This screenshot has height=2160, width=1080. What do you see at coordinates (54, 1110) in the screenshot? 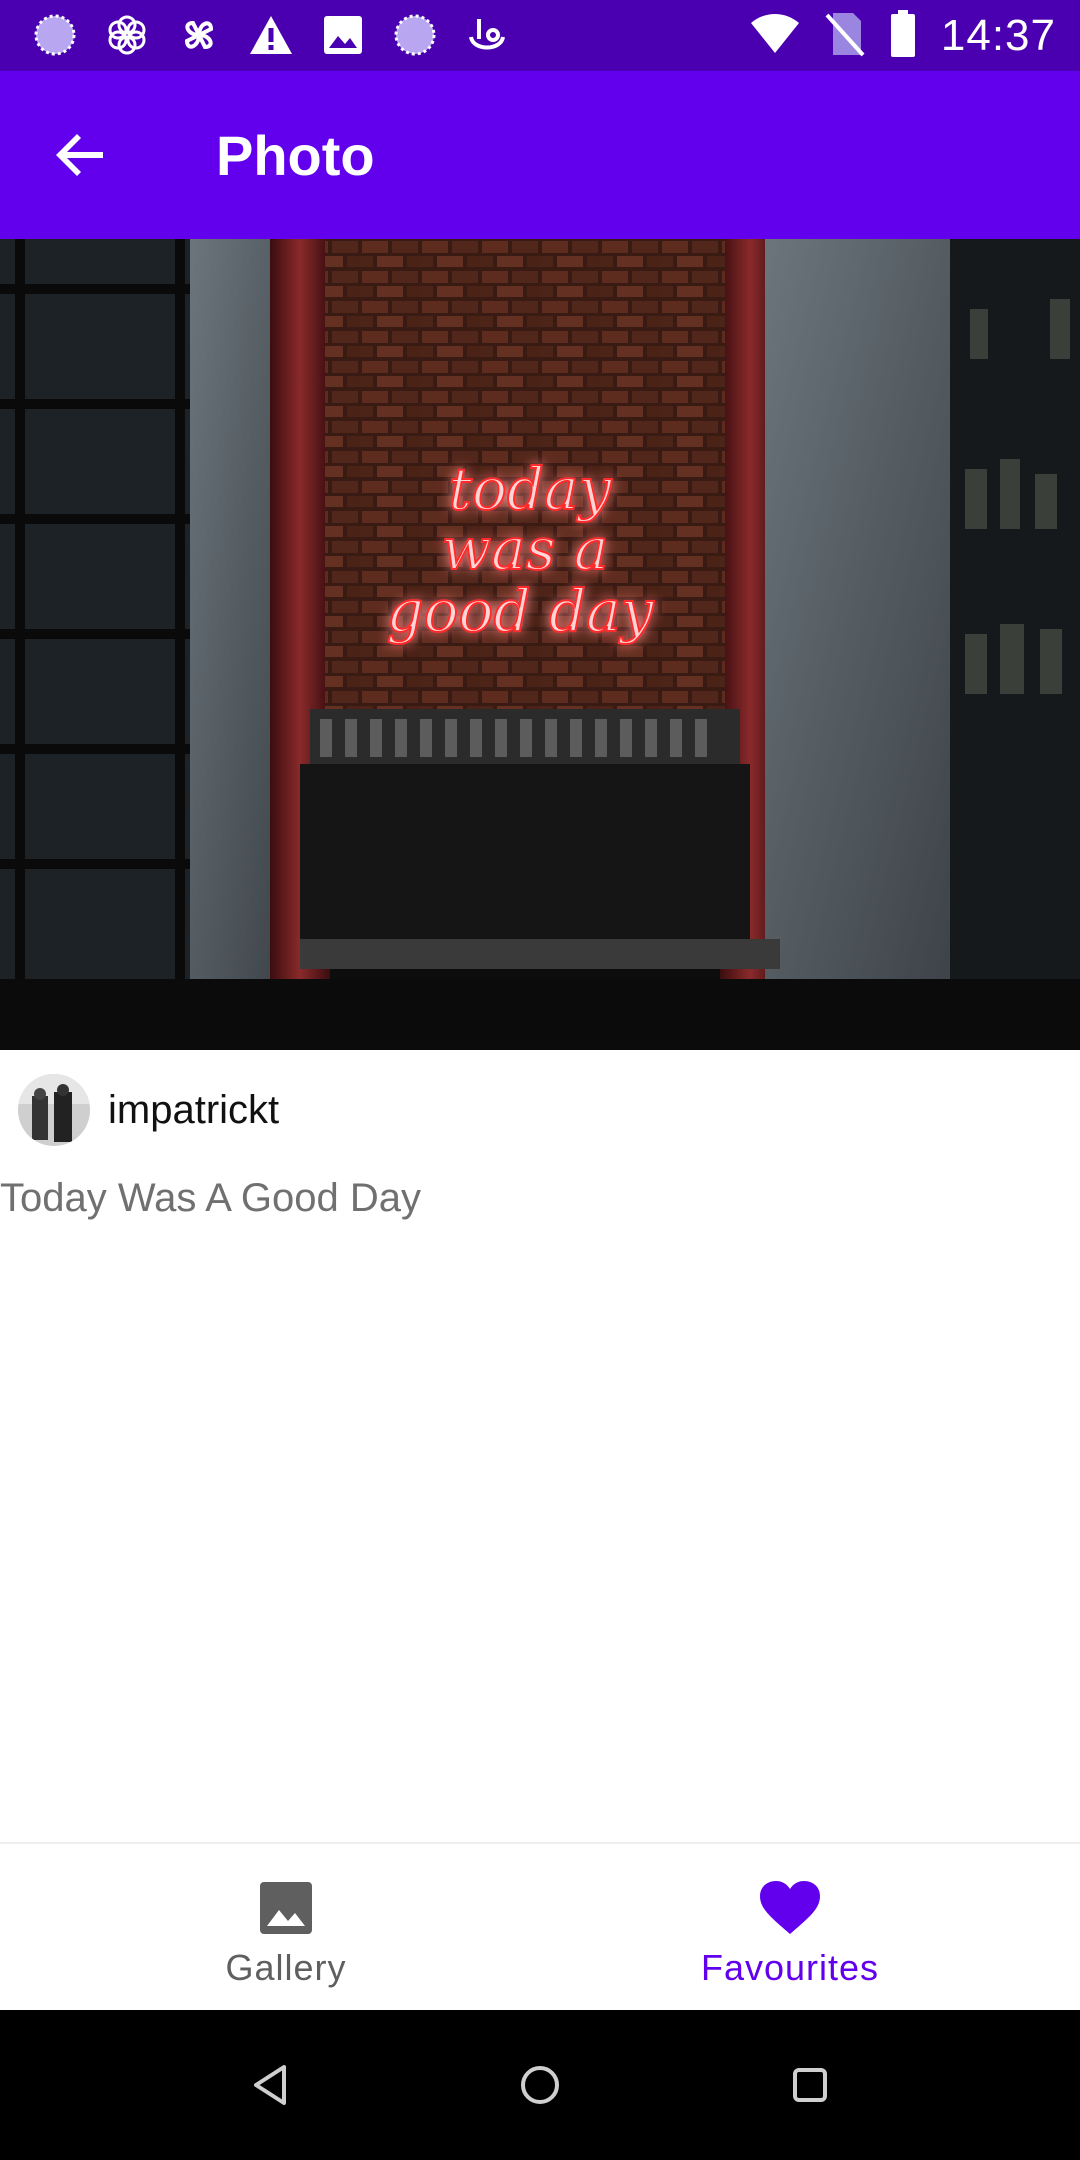
I see `avatar` at bounding box center [54, 1110].